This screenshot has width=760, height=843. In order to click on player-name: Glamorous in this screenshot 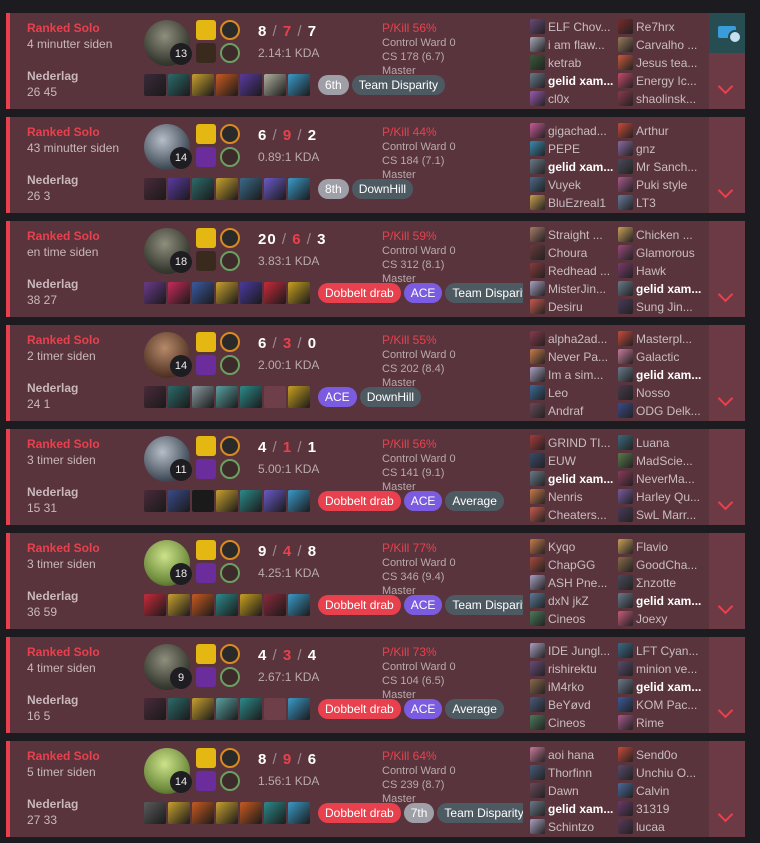, I will do `click(670, 253)`.